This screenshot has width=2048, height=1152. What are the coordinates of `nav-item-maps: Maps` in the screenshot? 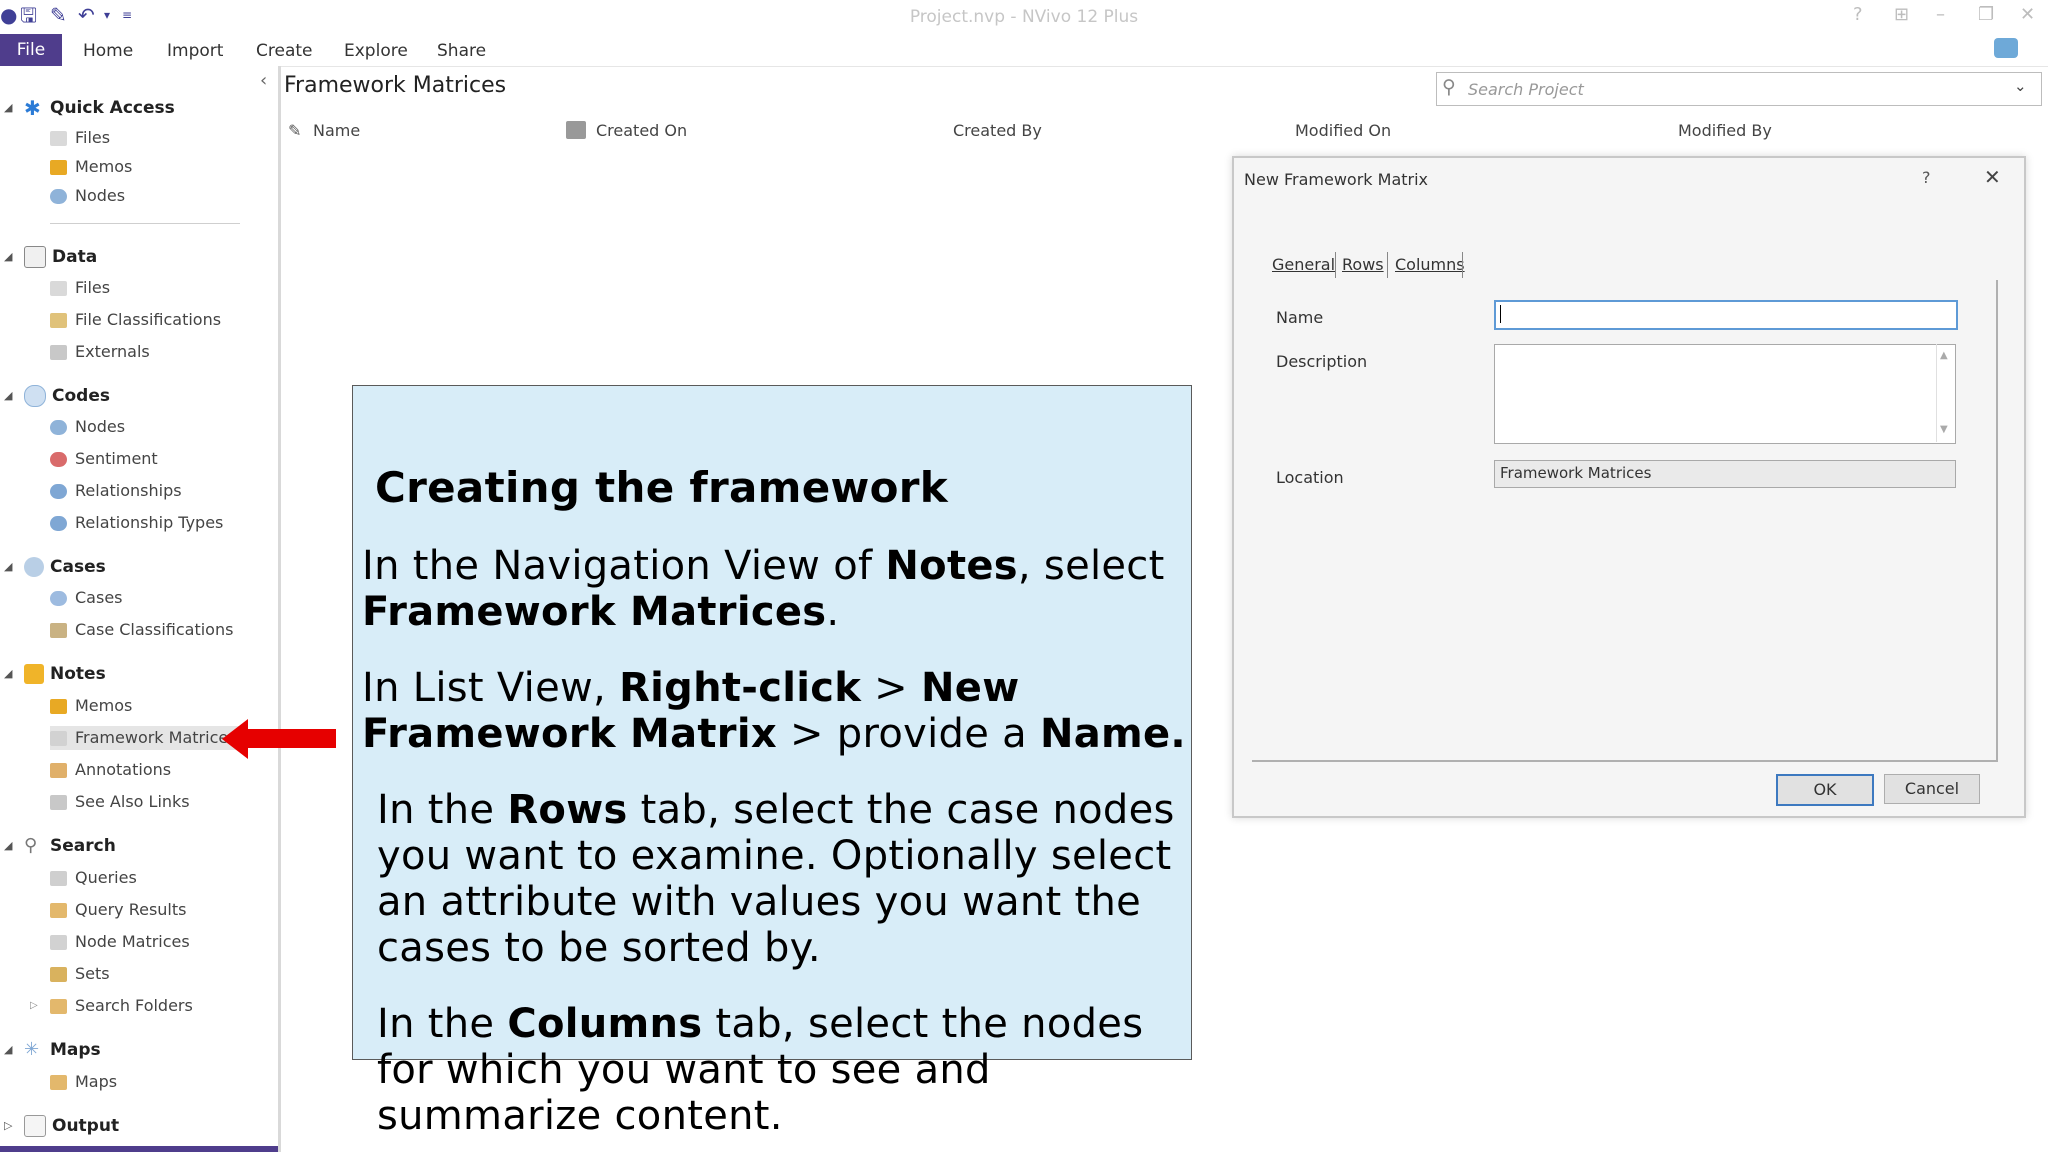 It's located at (83, 1082).